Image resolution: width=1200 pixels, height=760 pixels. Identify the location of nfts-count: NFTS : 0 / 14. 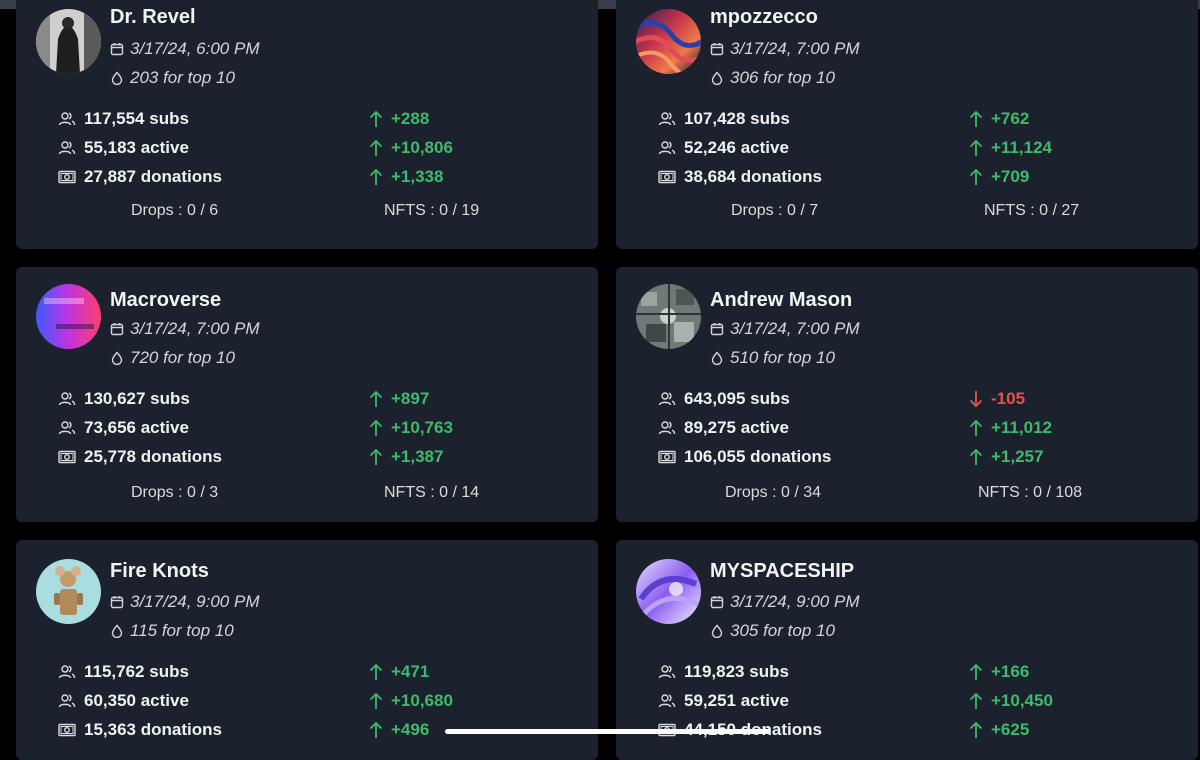
(432, 492).